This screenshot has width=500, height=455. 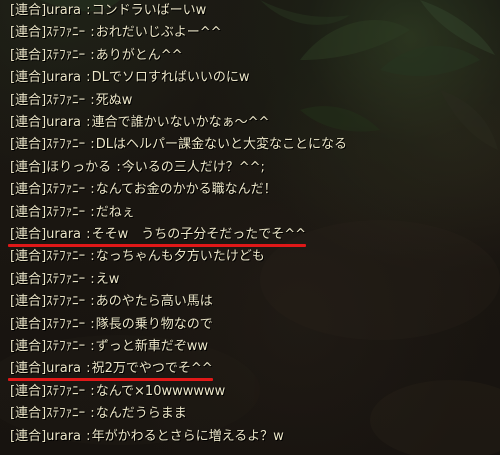 What do you see at coordinates (198, 234) in the screenshot?
I see `chat-message-text: そそw うちの子分そだったでそ^^` at bounding box center [198, 234].